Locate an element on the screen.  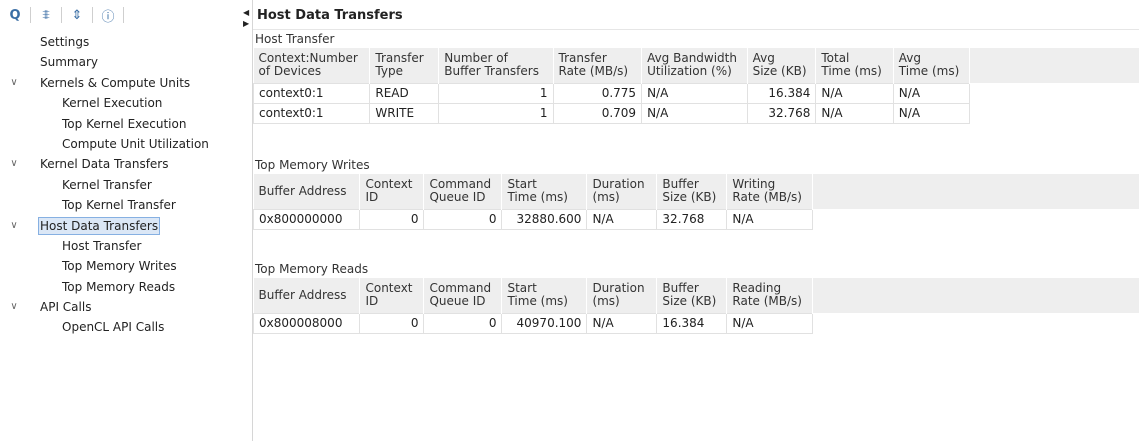
column-header: Reading Rate (MB/s) is located at coordinates (770, 295).